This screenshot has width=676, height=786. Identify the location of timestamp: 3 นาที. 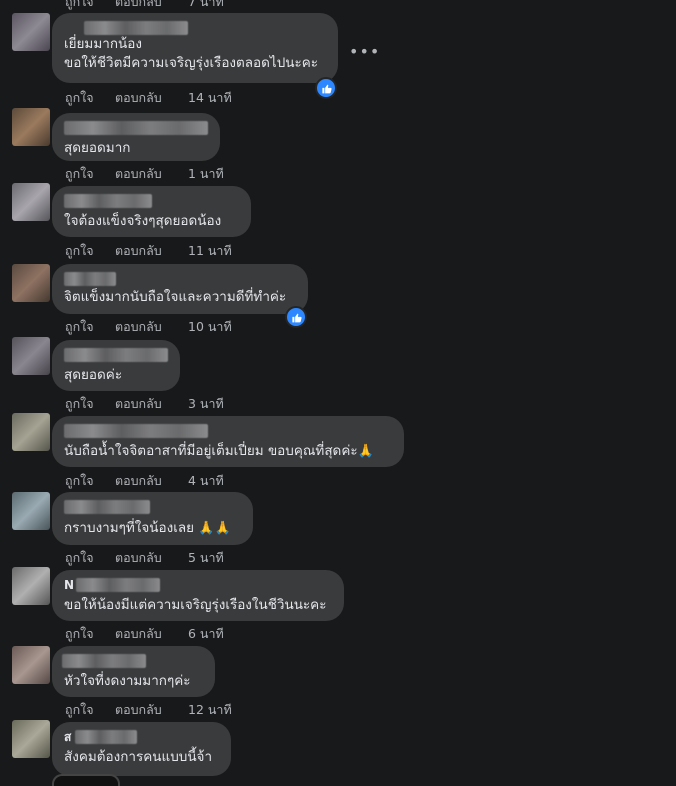
(206, 404).